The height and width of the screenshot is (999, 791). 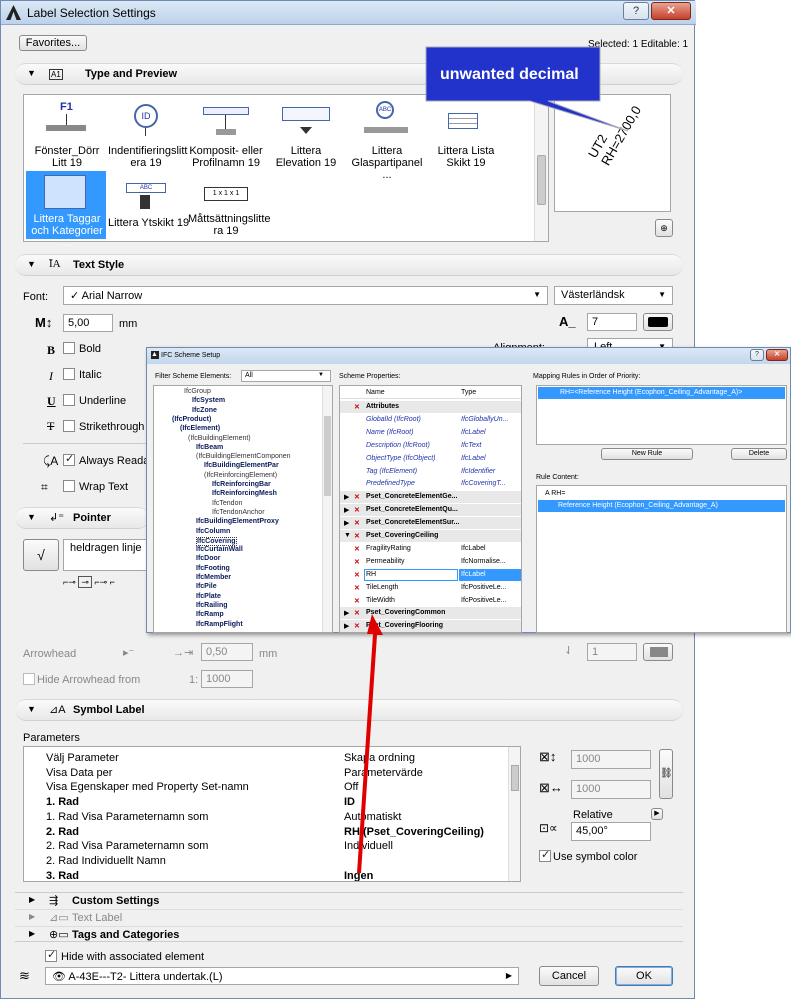 I want to click on callout-text: unwanted decimal, so click(x=509, y=74).